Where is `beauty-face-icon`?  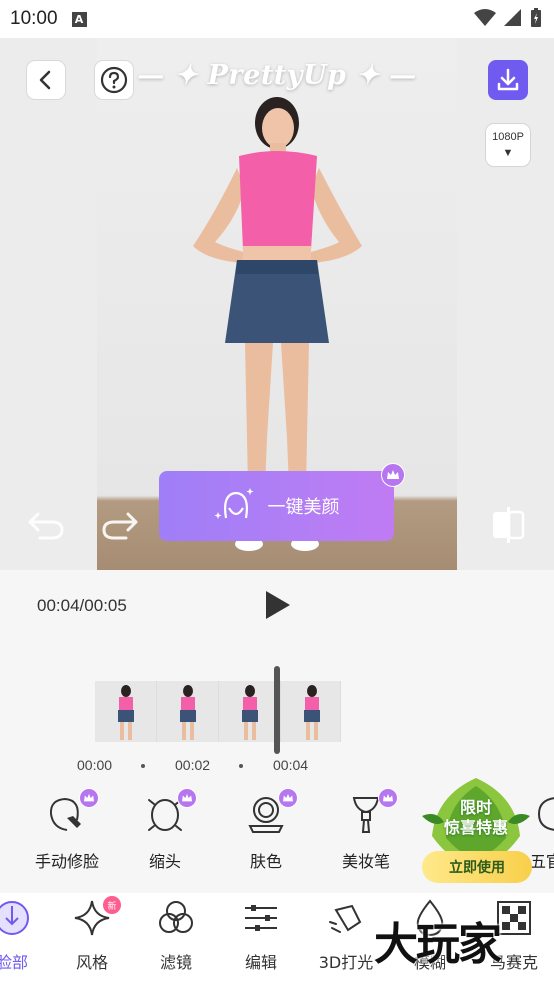
beauty-face-icon is located at coordinates (233, 503).